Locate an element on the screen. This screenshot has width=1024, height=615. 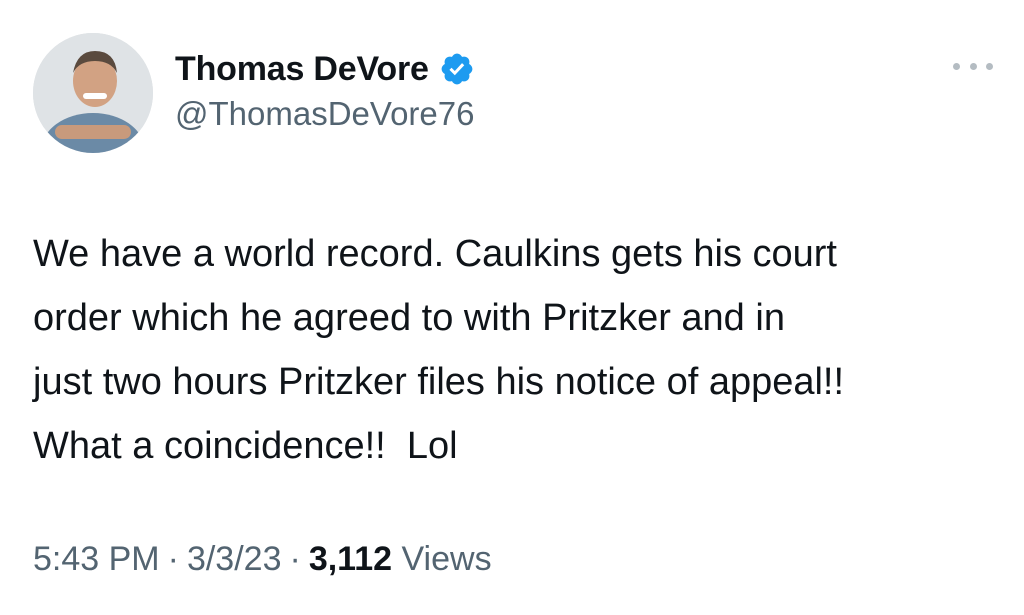
author-display-name: Thomas DeVore is located at coordinates (302, 69).